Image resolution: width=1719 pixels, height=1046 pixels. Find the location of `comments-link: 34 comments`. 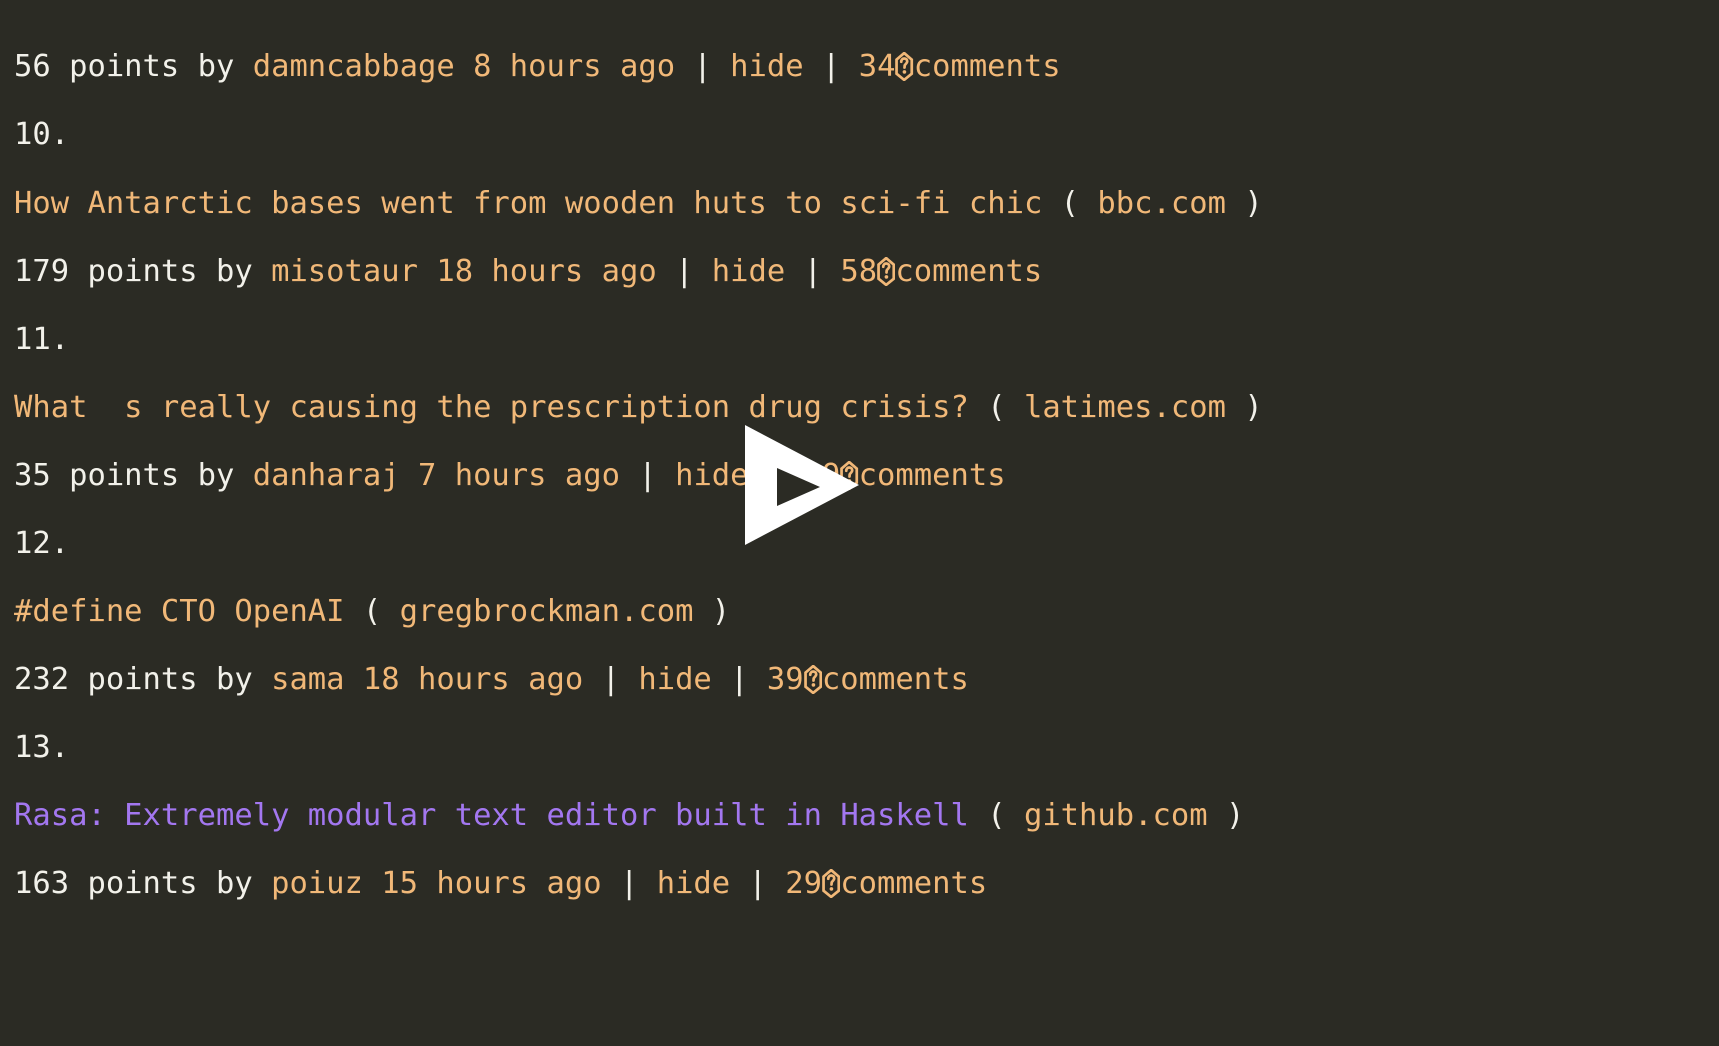

comments-link: 34 comments is located at coordinates (960, 66).